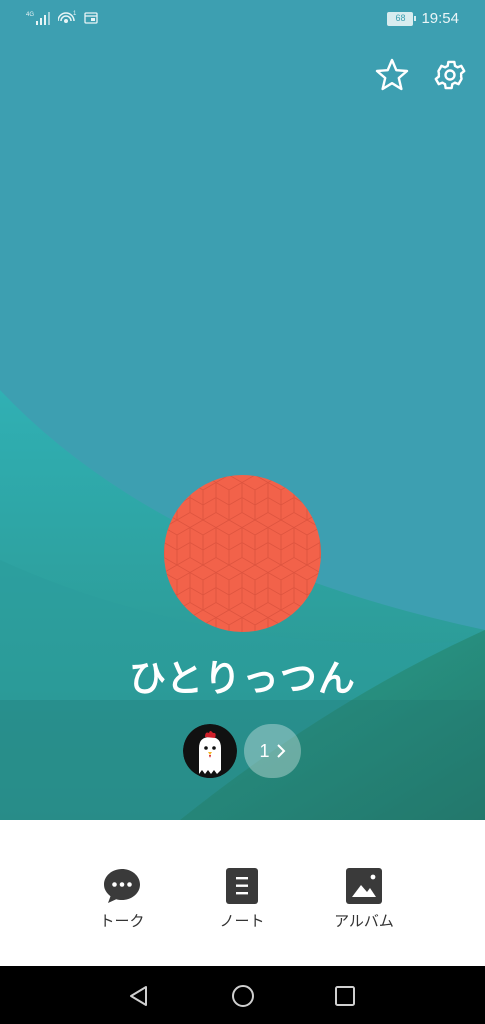 This screenshot has width=485, height=1024. I want to click on group-avatar, so click(242, 553).